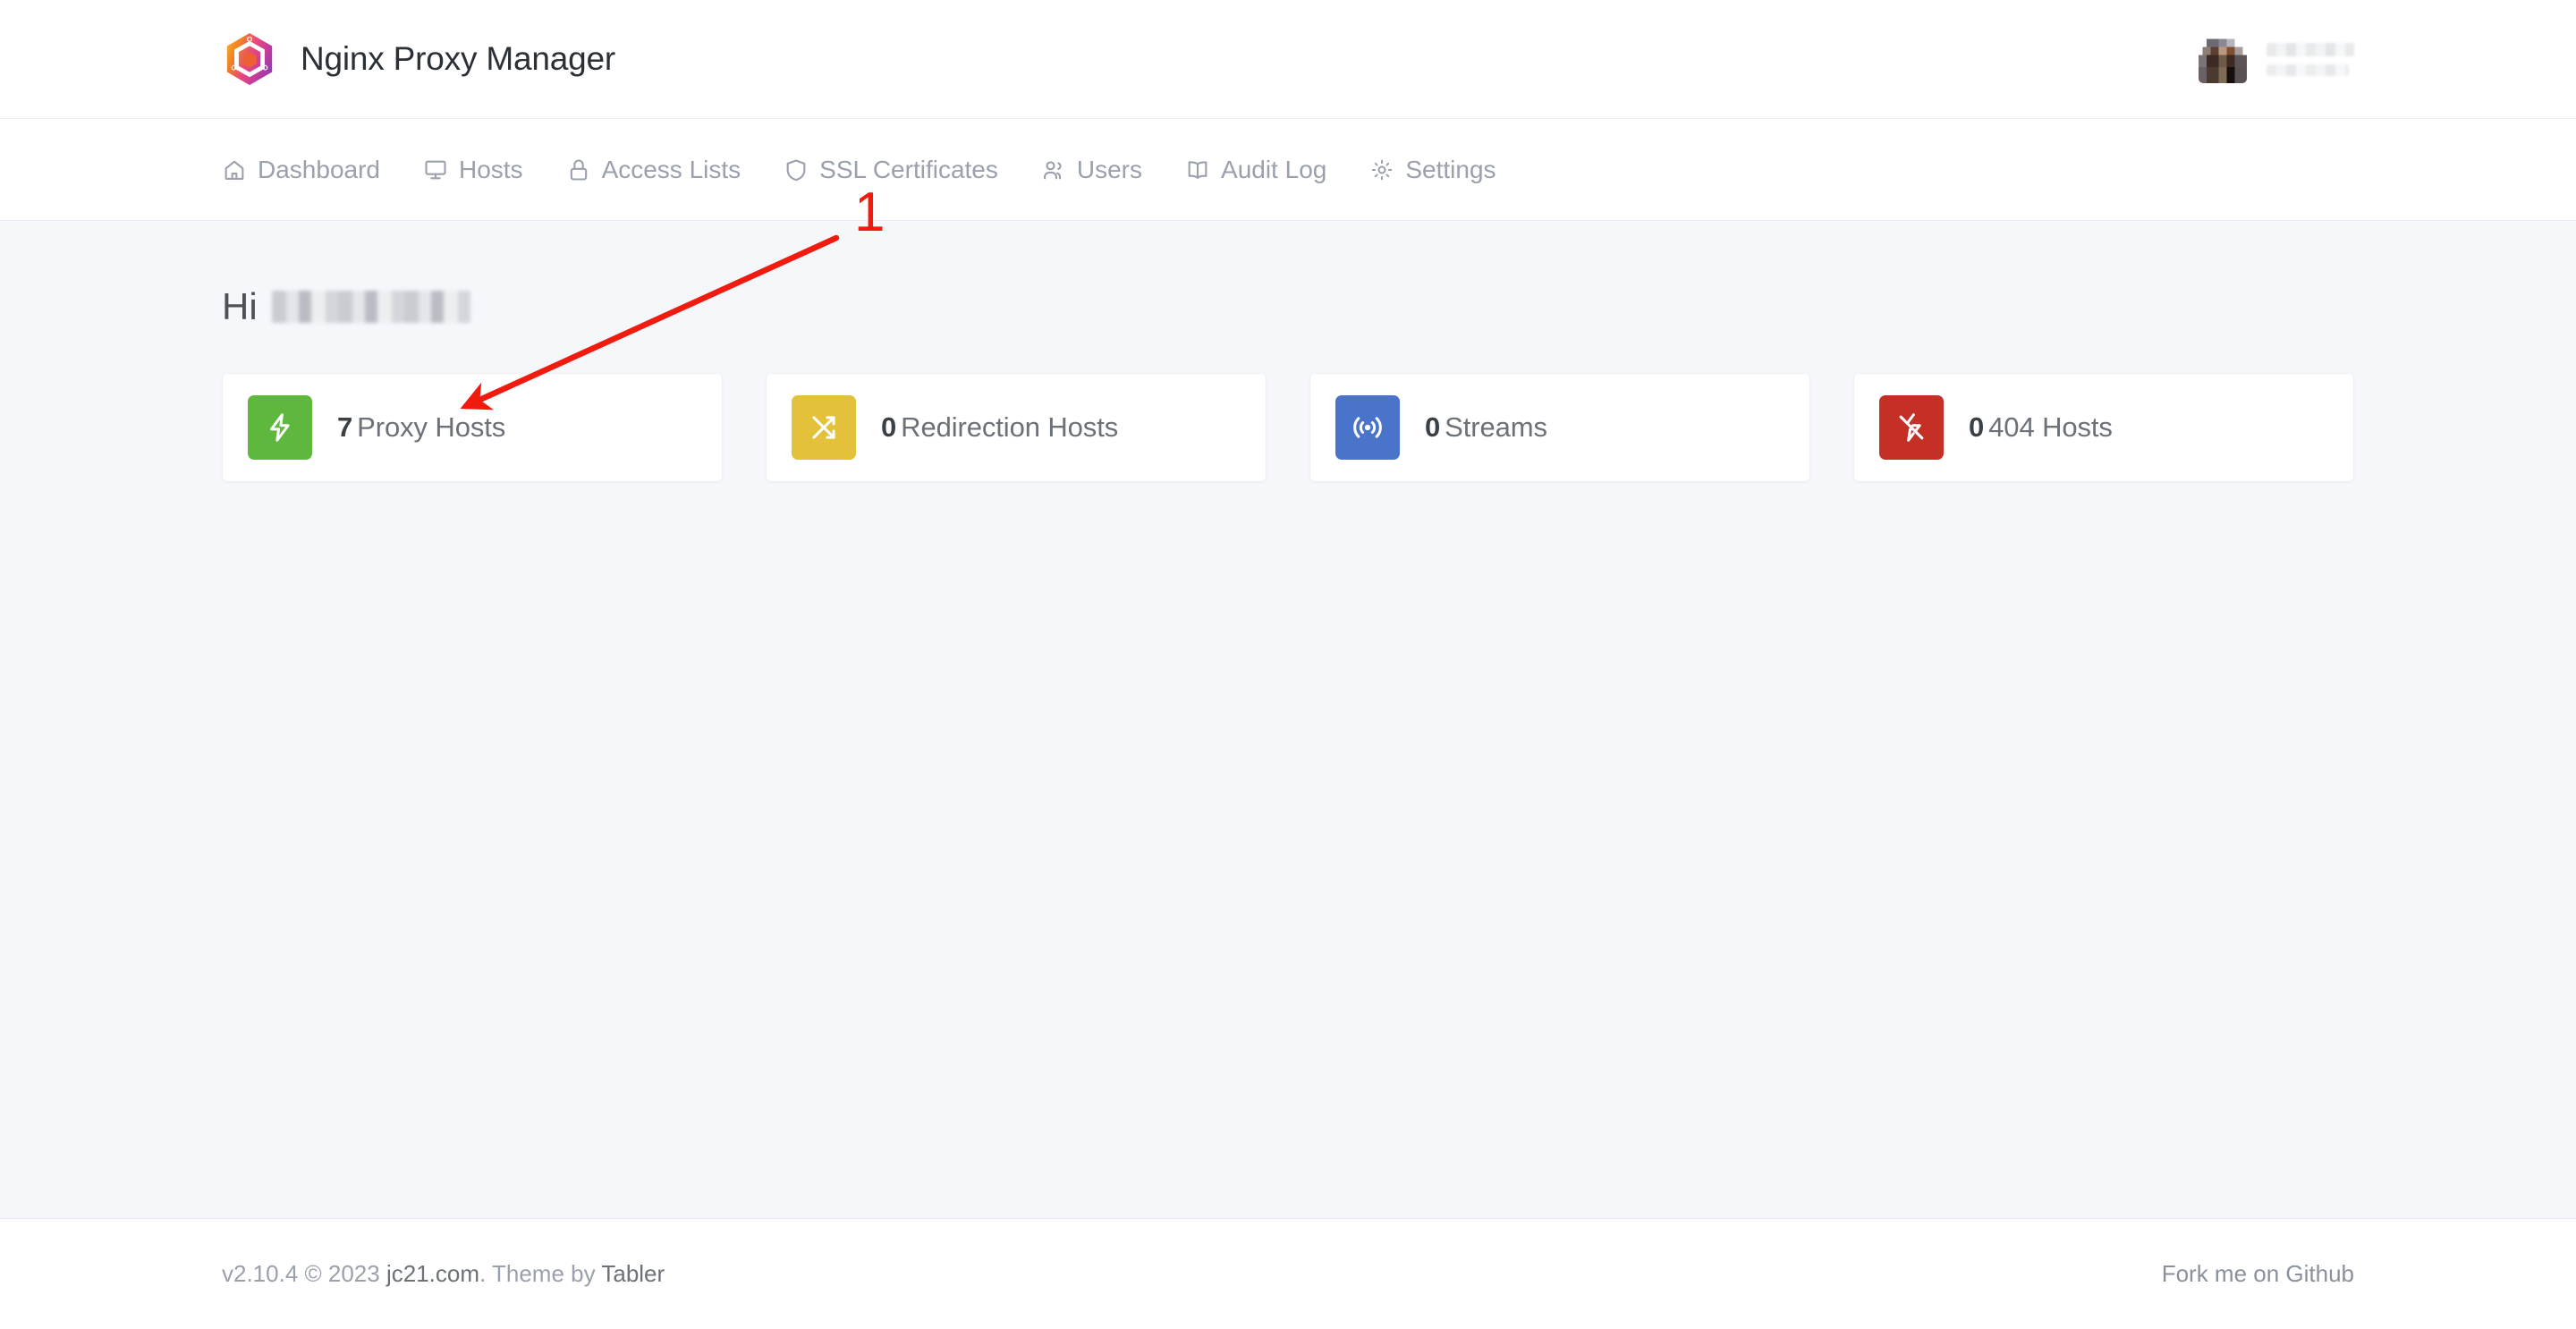 This screenshot has height=1329, width=2576. Describe the element at coordinates (1496, 427) in the screenshot. I see `streams-title: Streams` at that location.